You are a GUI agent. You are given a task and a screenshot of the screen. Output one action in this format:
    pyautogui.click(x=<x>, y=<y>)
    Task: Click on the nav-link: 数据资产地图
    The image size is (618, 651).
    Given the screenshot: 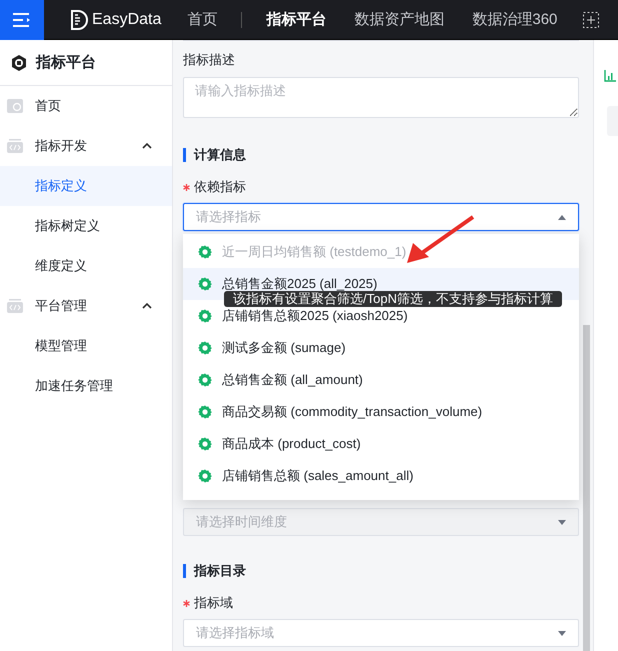 What is the action you would take?
    pyautogui.click(x=399, y=19)
    